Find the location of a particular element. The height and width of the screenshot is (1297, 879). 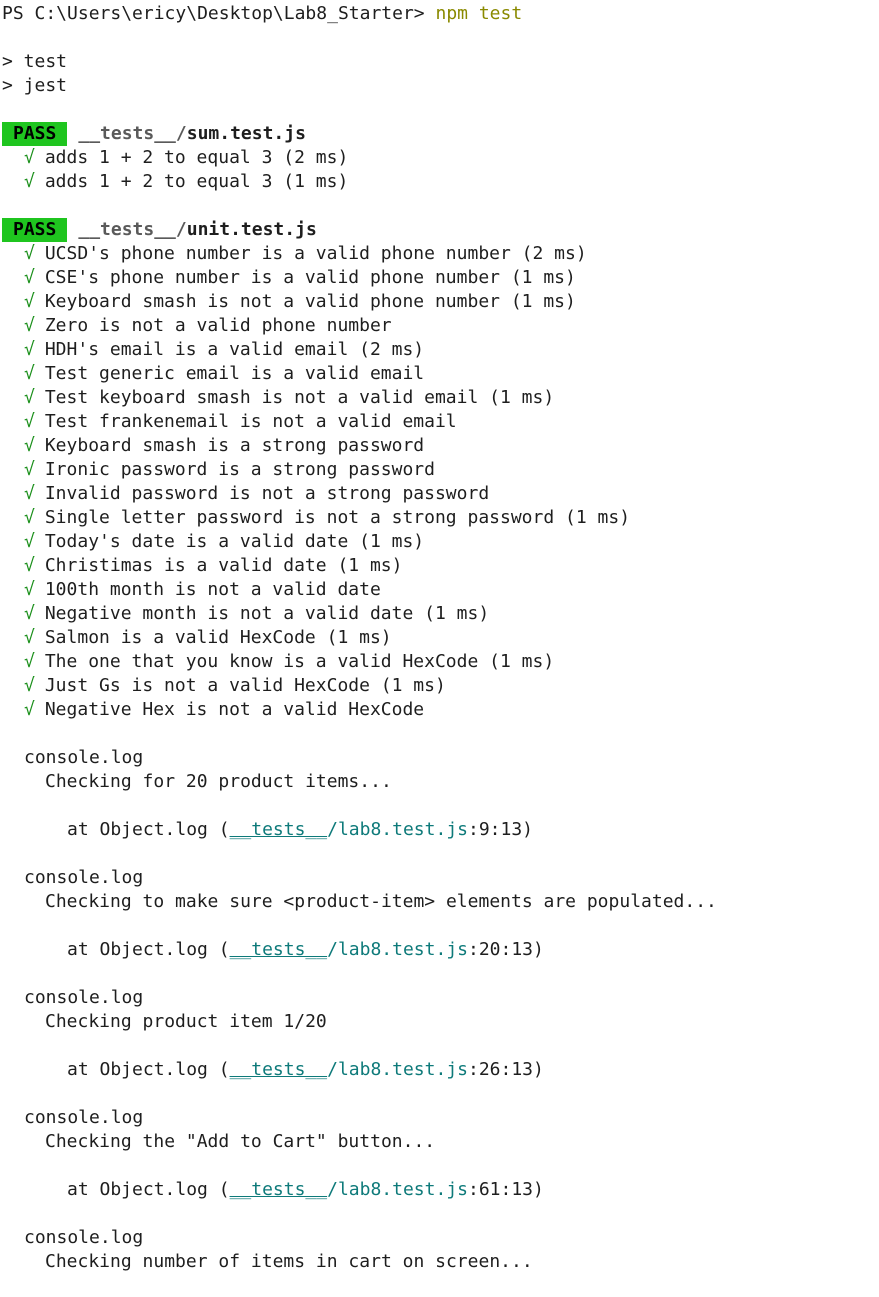

log-message: Checking product item 1/20 is located at coordinates (186, 1021).